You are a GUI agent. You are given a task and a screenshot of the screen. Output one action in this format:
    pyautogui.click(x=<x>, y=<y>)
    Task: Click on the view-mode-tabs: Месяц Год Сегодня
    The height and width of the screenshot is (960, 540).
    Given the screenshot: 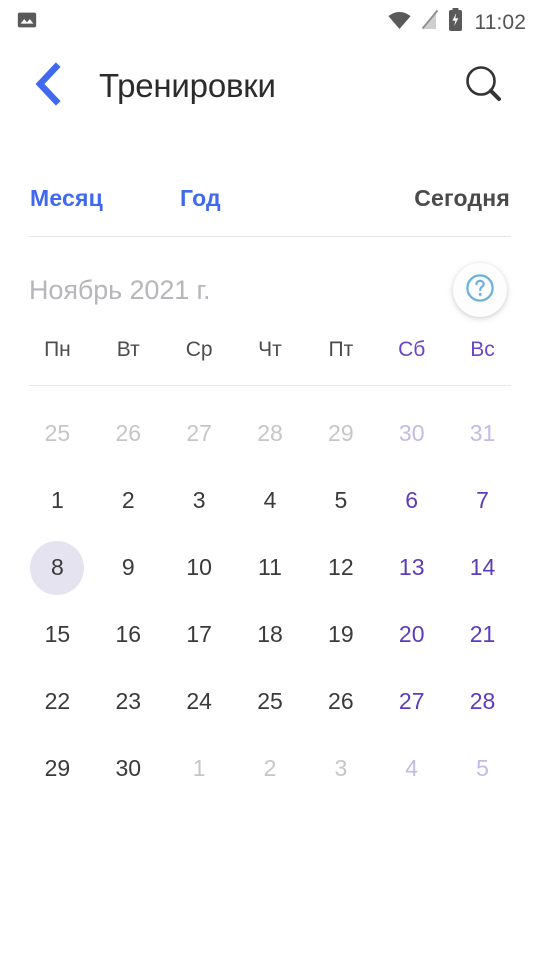 What is the action you would take?
    pyautogui.click(x=270, y=198)
    